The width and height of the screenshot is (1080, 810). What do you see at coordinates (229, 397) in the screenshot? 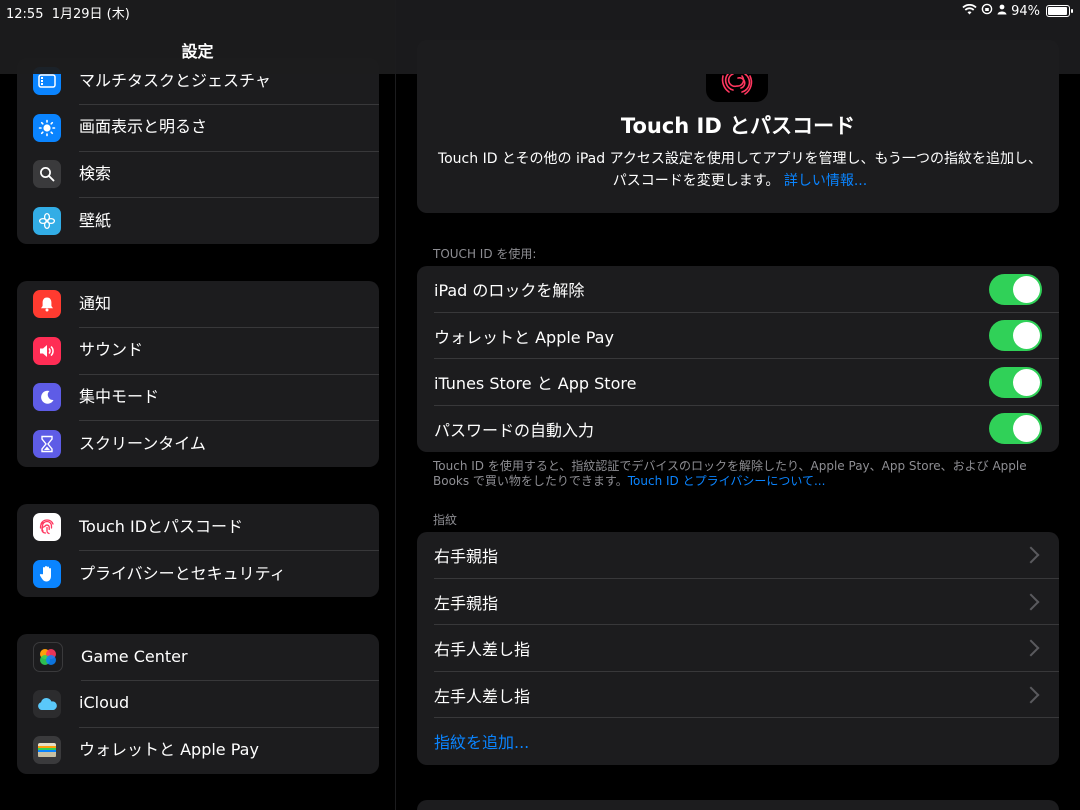
I see `sidebar-item-label: 集中モード` at bounding box center [229, 397].